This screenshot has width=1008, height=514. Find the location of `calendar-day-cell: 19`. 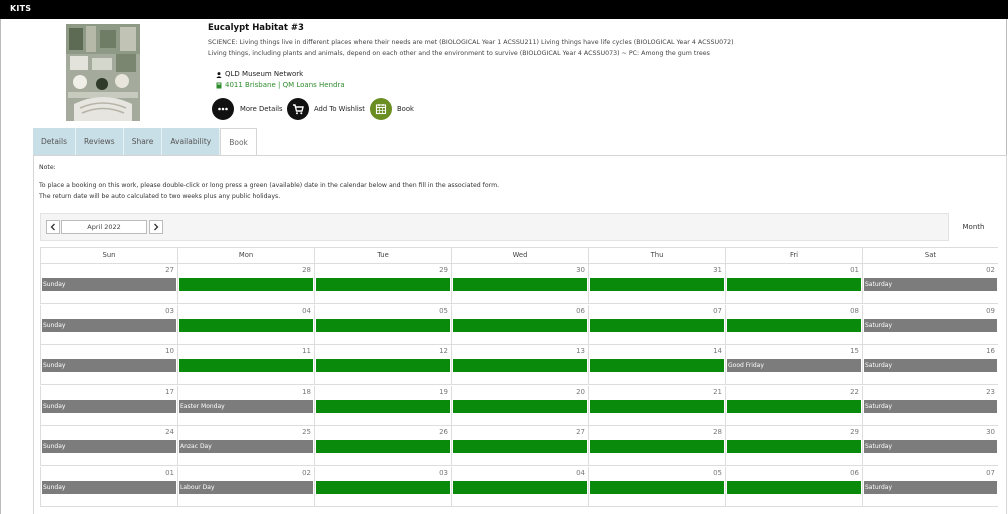

calendar-day-cell: 19 is located at coordinates (382, 405).